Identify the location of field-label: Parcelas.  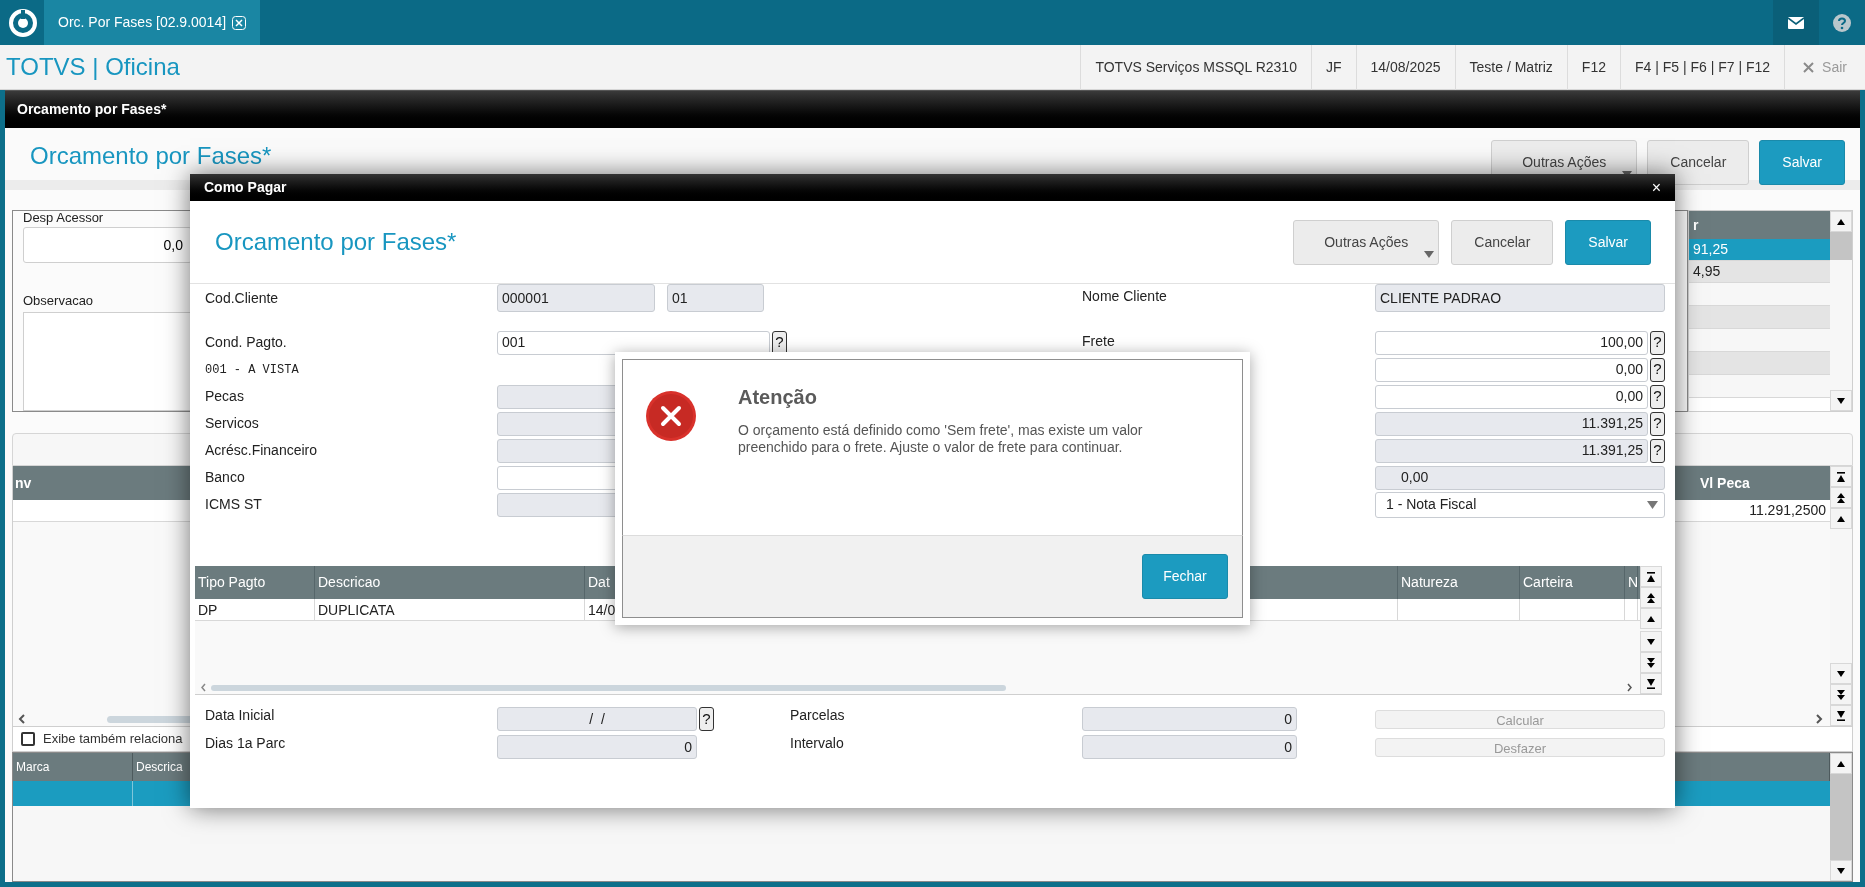
(818, 715).